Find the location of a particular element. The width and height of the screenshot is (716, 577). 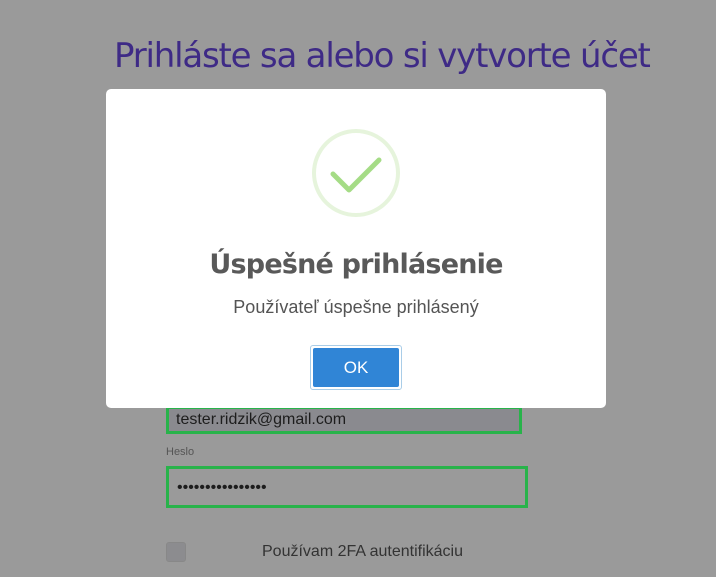

ok-button-label: OK is located at coordinates (356, 367).